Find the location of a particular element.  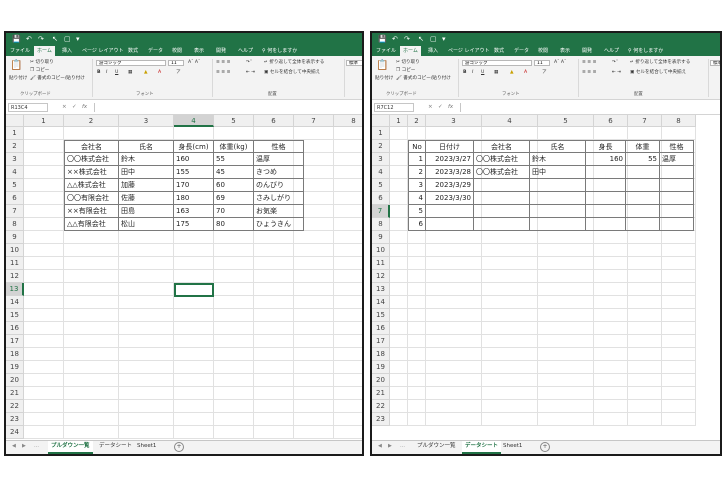

tab-data: データ is located at coordinates (521, 51).